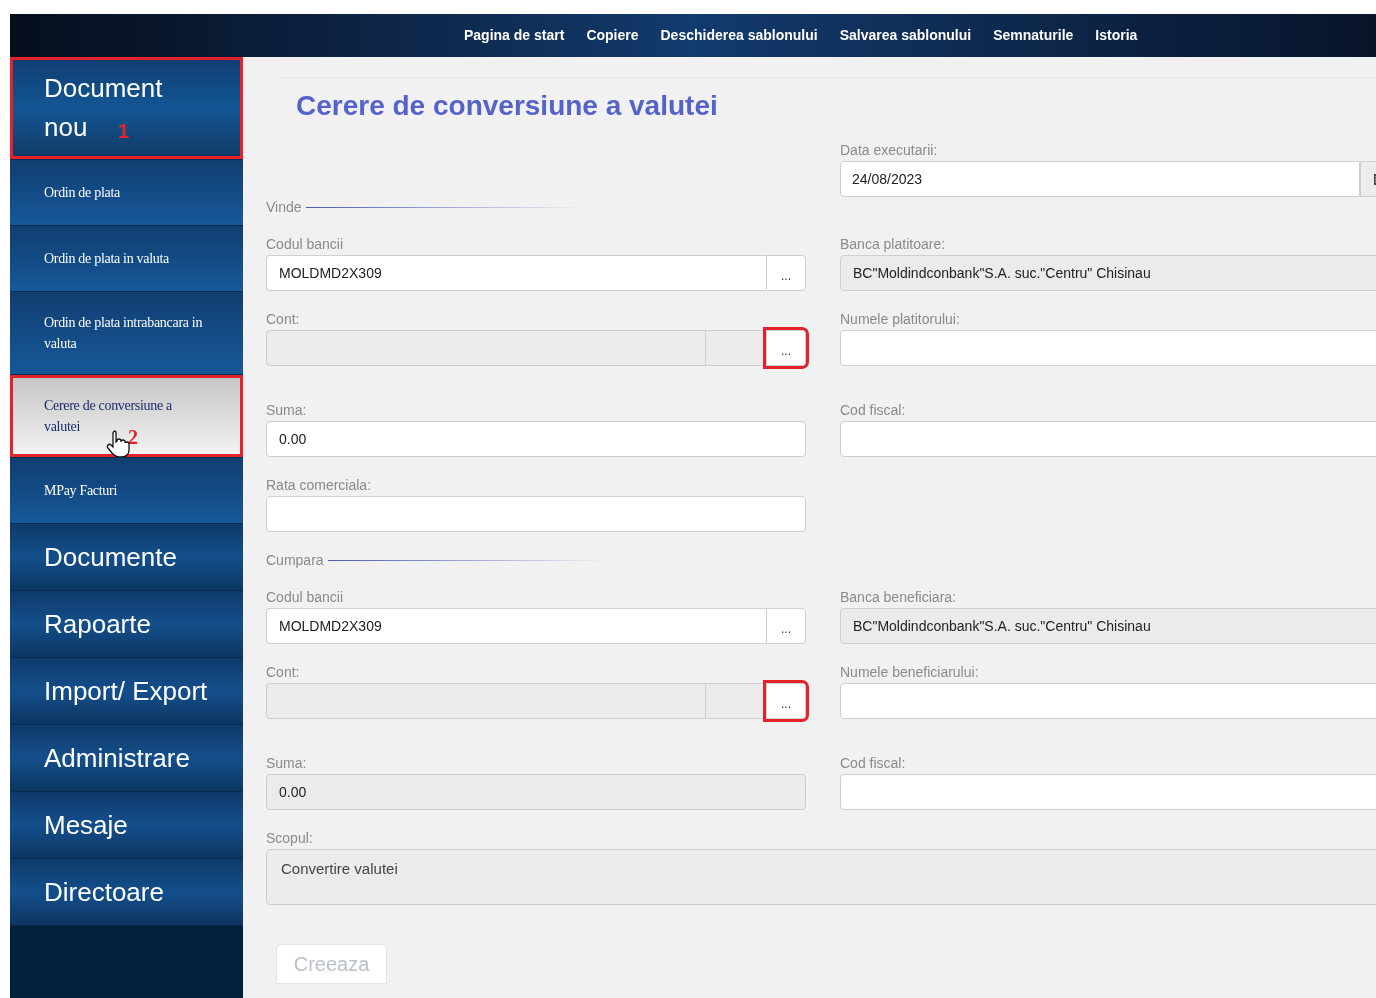 This screenshot has width=1376, height=998. What do you see at coordinates (126, 193) in the screenshot?
I see `sidebar-item: Ordin de plata` at bounding box center [126, 193].